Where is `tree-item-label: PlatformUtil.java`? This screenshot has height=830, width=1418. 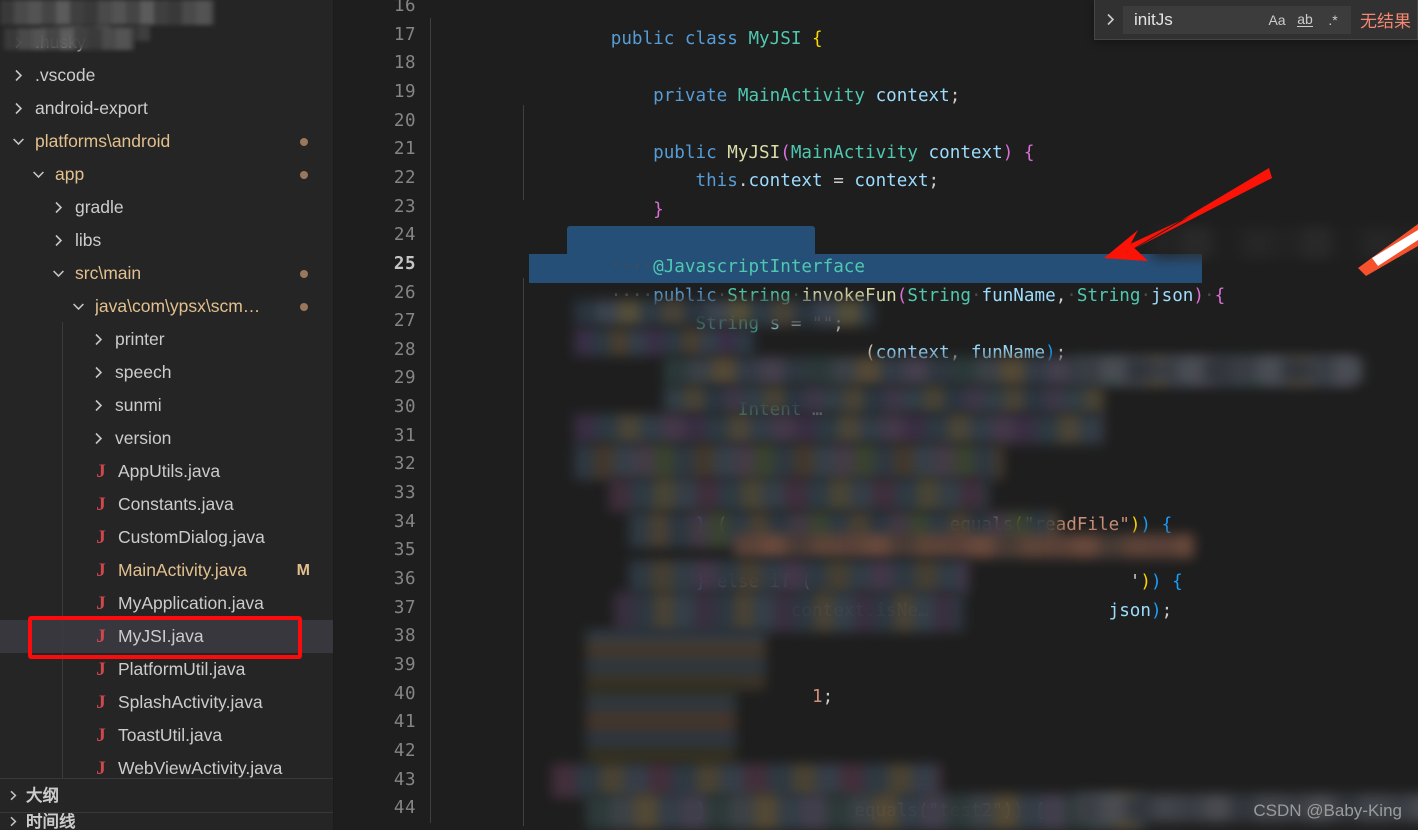
tree-item-label: PlatformUtil.java is located at coordinates (182, 669).